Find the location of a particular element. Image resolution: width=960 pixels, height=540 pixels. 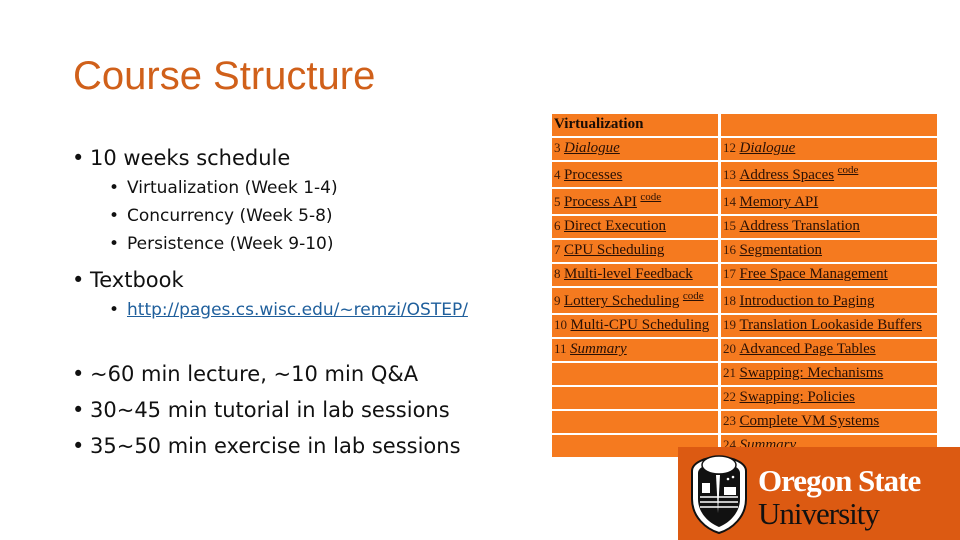

chapter-link: Translation Lookaside Buffers is located at coordinates (831, 325).